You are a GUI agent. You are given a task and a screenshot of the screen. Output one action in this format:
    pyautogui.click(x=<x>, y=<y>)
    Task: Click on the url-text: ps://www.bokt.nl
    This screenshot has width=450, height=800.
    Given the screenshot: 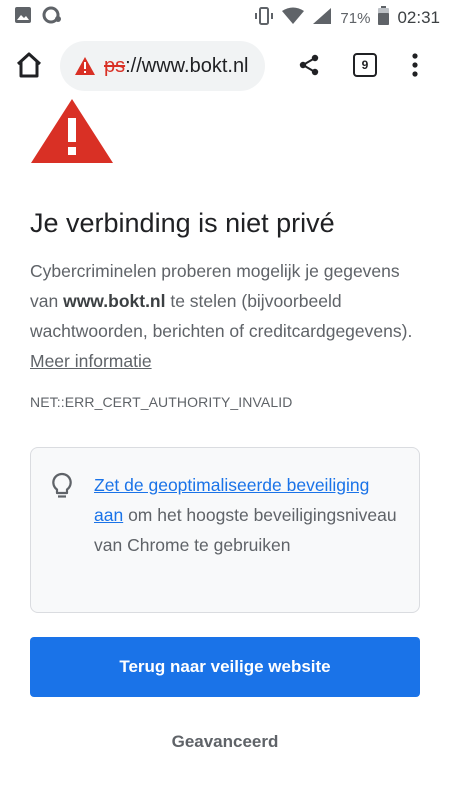 What is the action you would take?
    pyautogui.click(x=176, y=66)
    